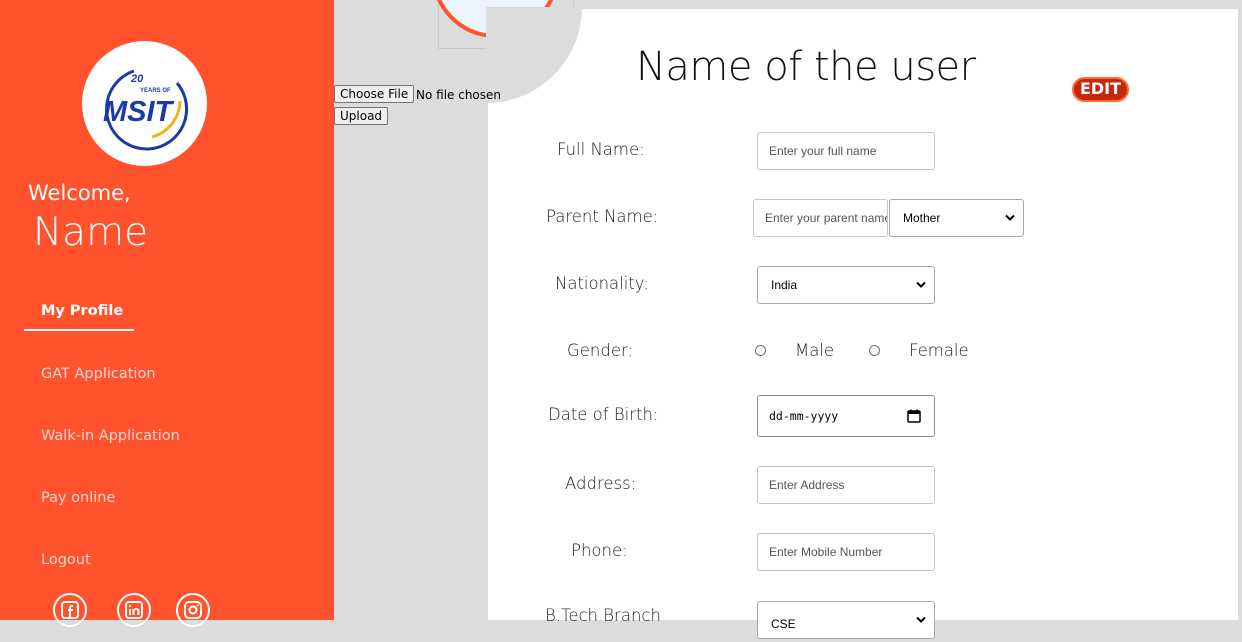 The image size is (1242, 642). What do you see at coordinates (815, 350) in the screenshot?
I see `gender-male-label: Male` at bounding box center [815, 350].